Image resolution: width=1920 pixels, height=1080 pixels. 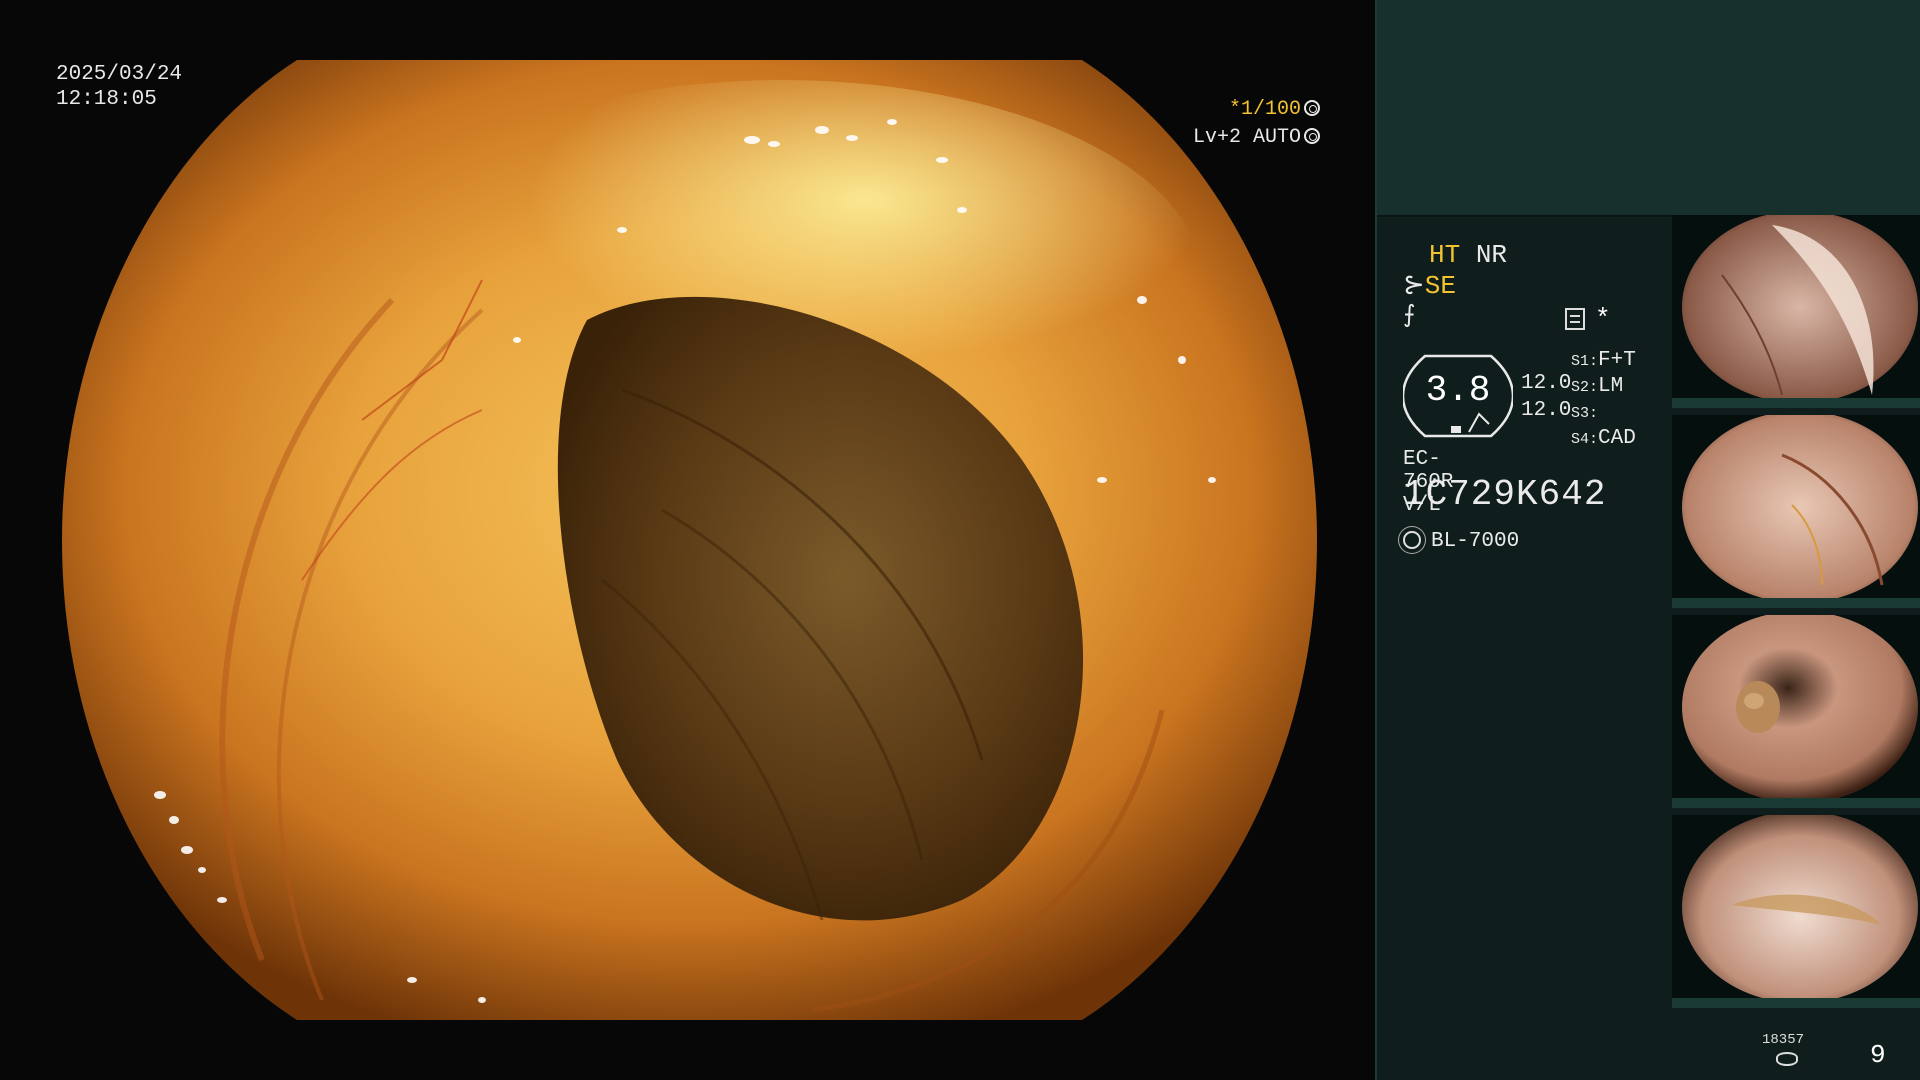 I want to click on scope-serial: 1C729K642, so click(x=1505, y=494).